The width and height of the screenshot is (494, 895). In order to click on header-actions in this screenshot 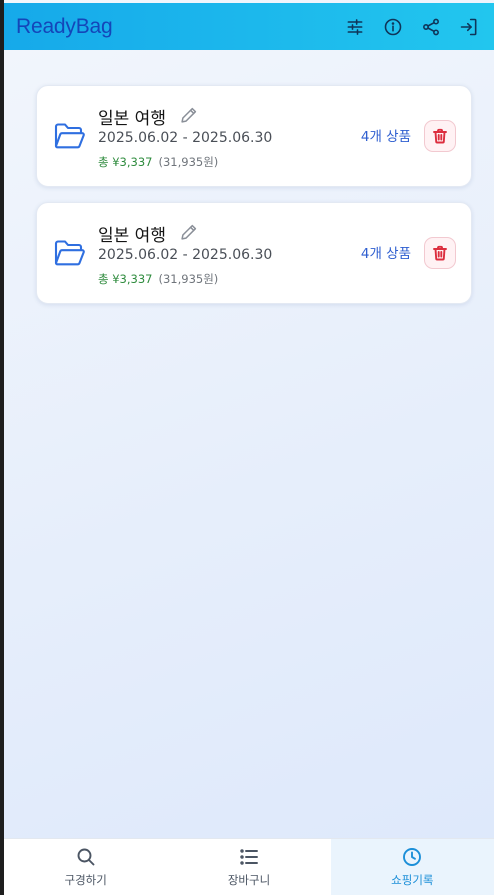, I will do `click(412, 27)`.